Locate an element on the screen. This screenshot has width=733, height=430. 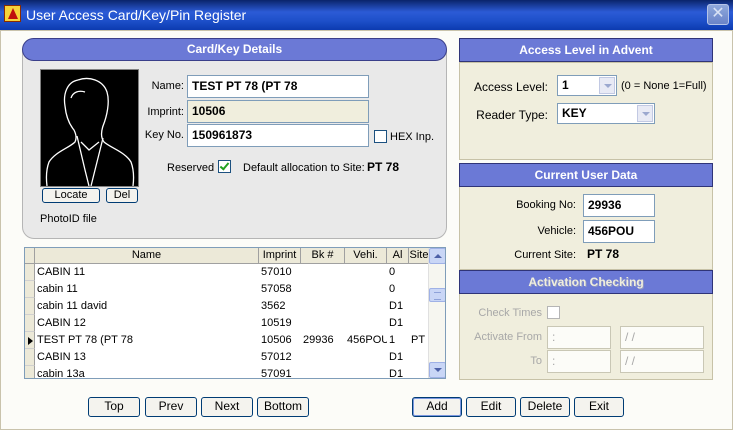
col-vehicle-header: Vehi. is located at coordinates (366, 256).